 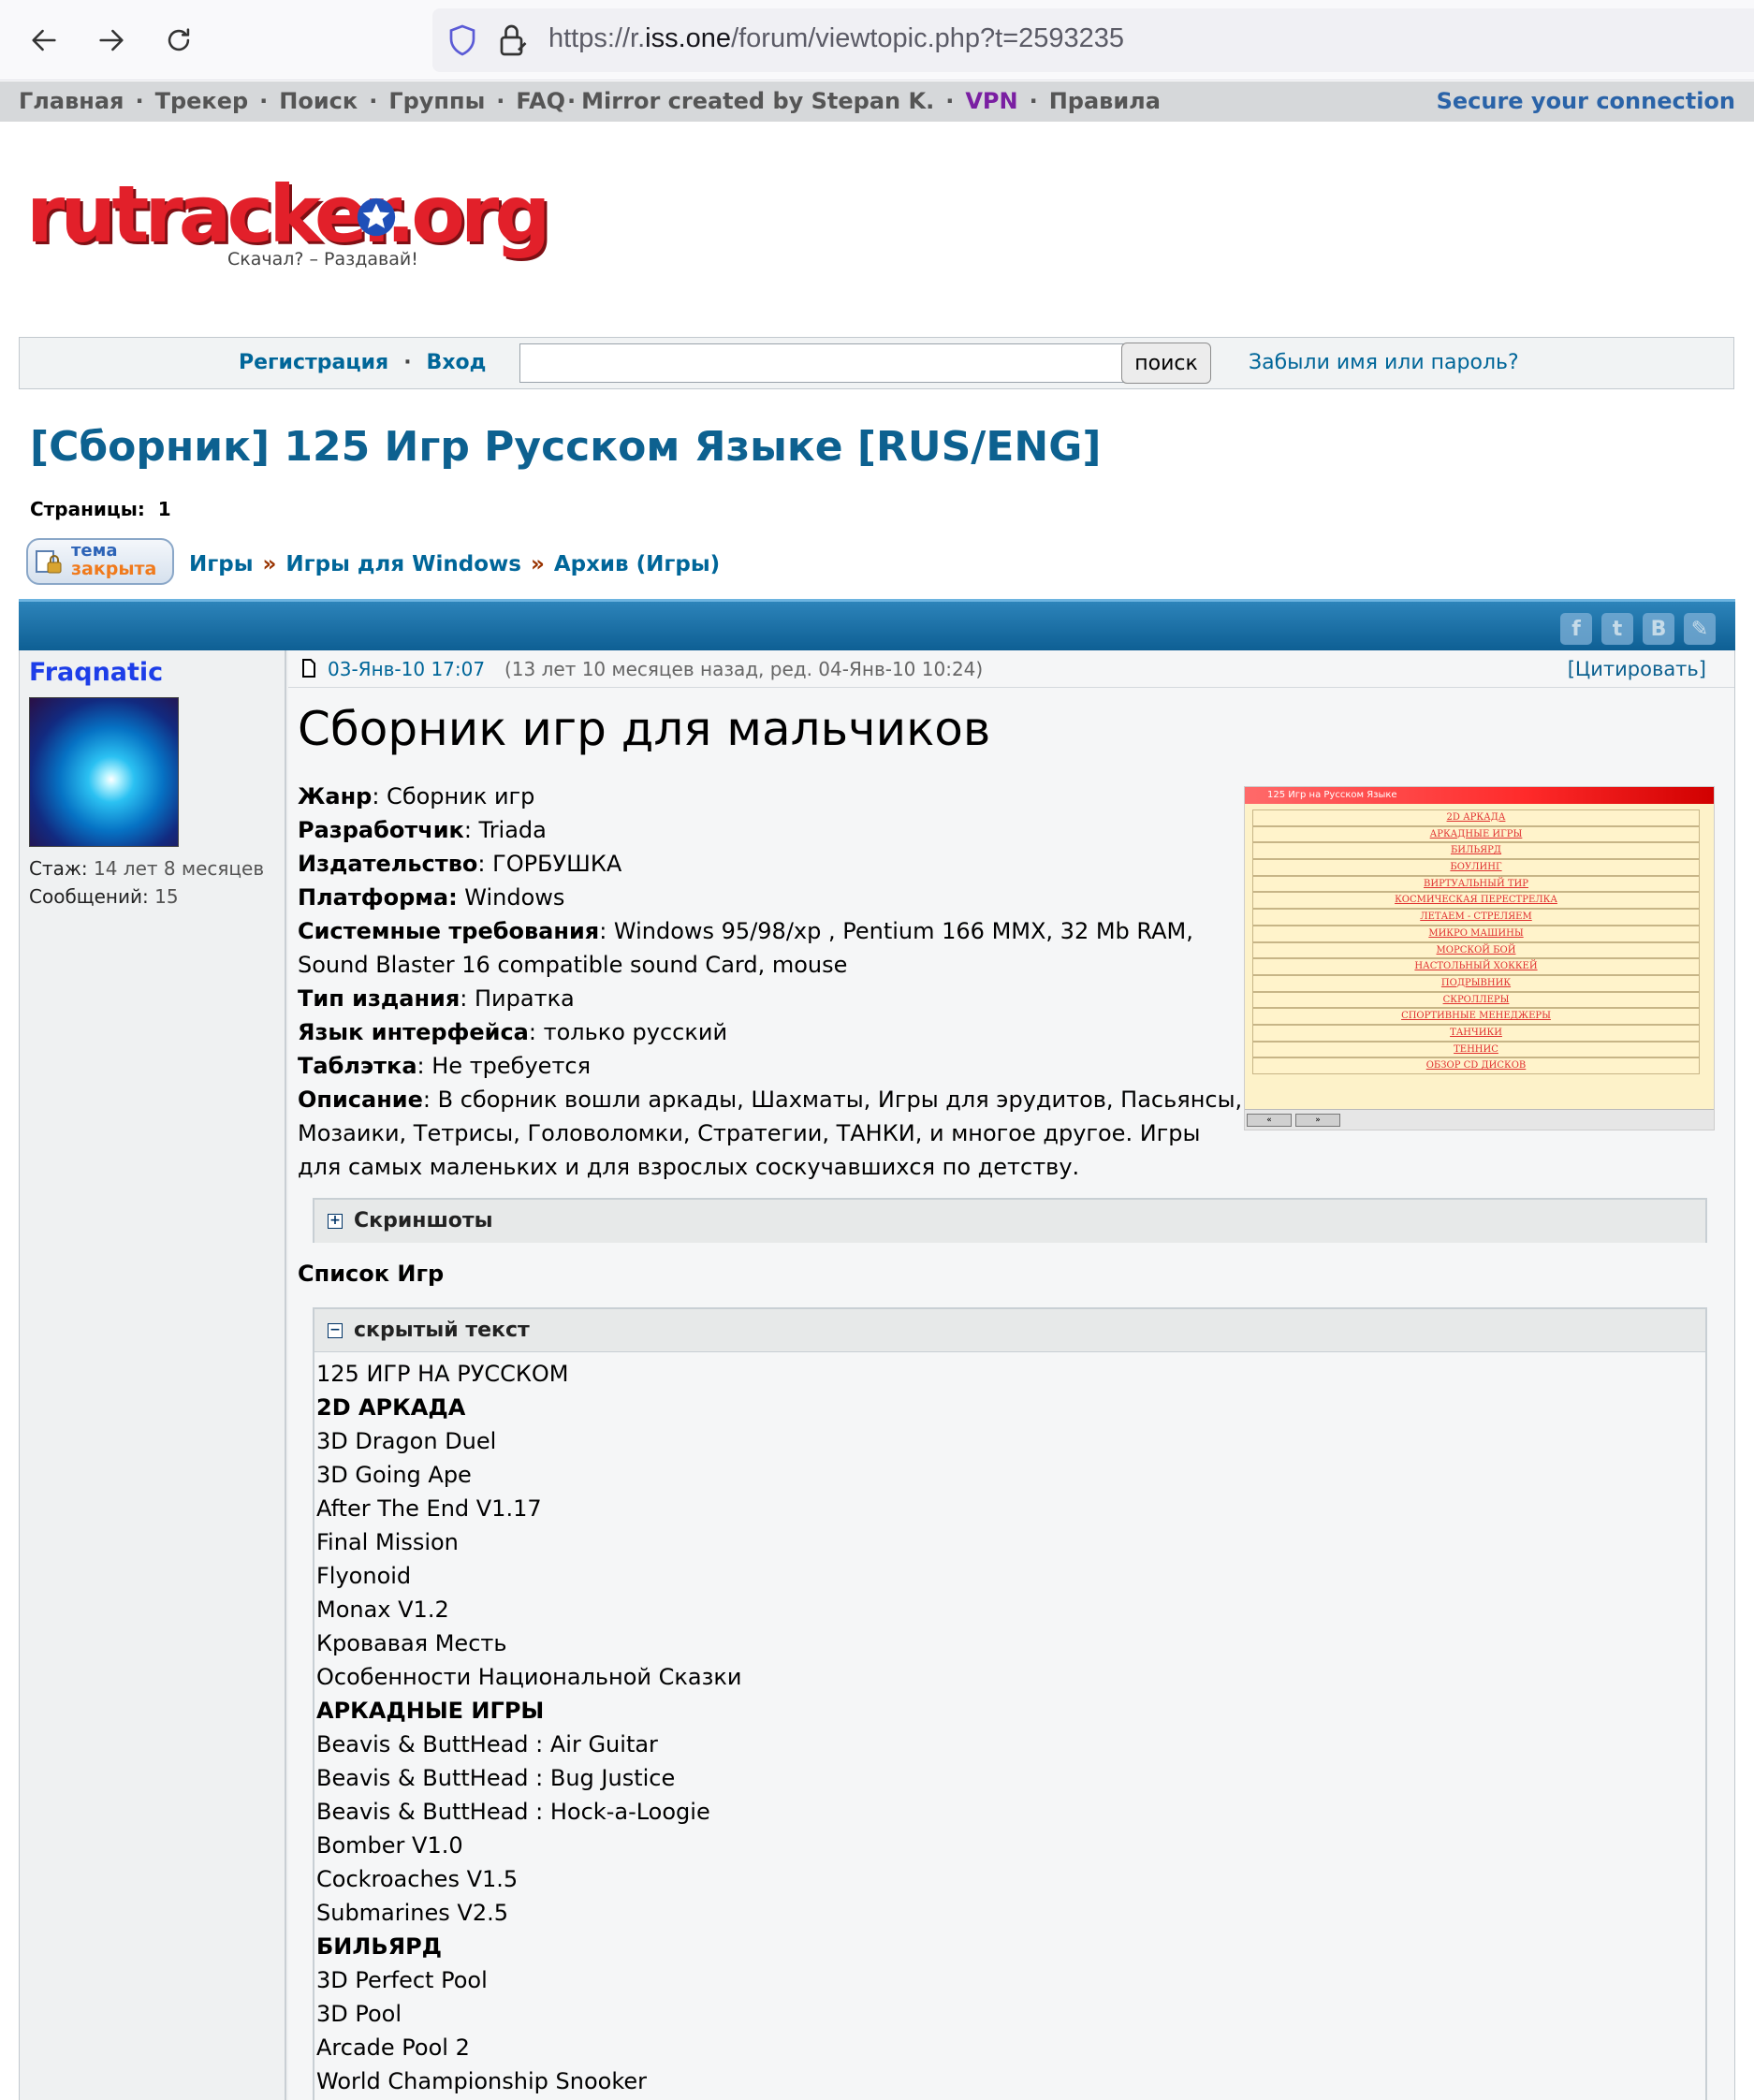 I want to click on breadcrumb-games: Игры, so click(x=221, y=564).